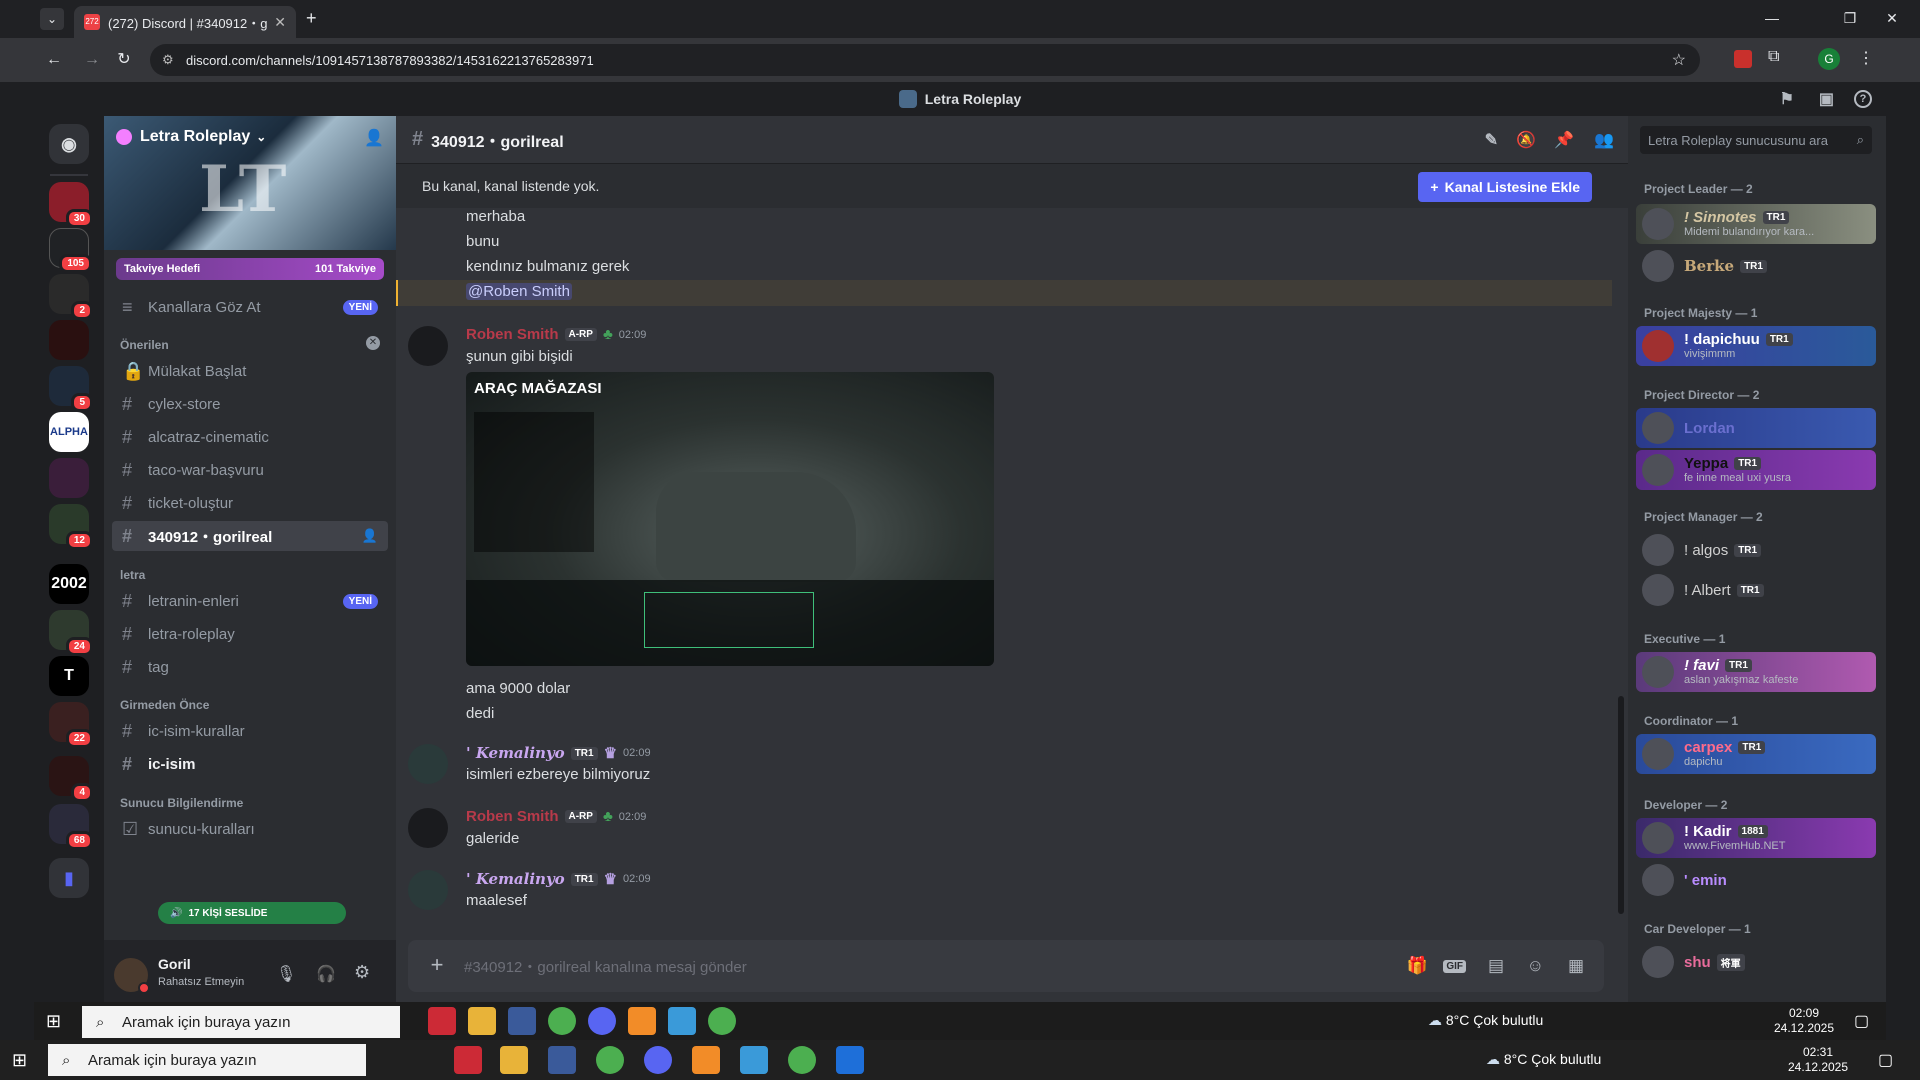 This screenshot has height=1080, width=1920. I want to click on server-icon: 2, so click(71, 297).